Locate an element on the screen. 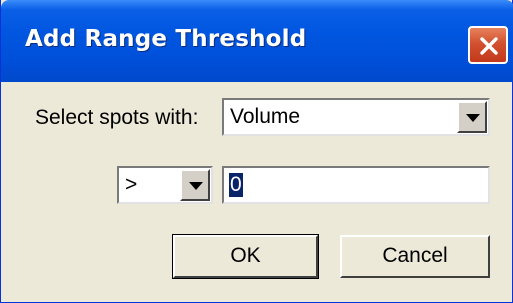 This screenshot has width=513, height=303. field-select-value: Volume is located at coordinates (265, 116).